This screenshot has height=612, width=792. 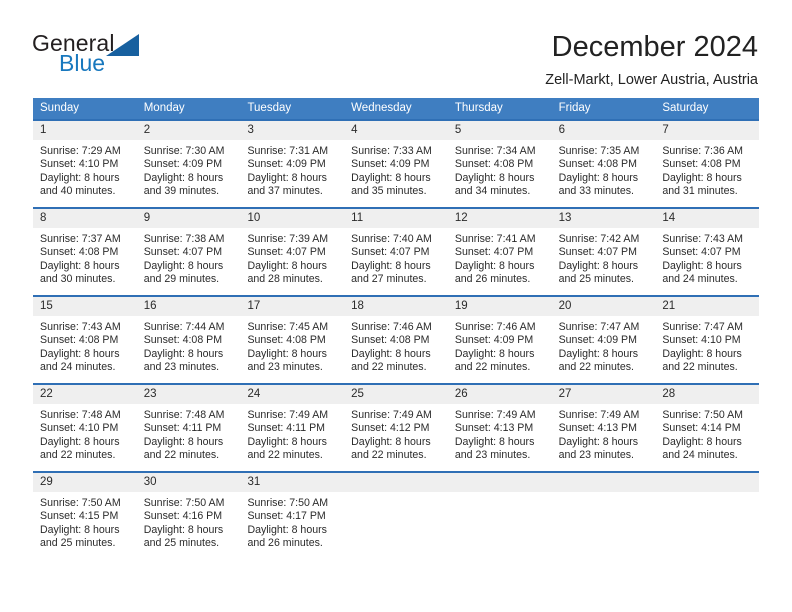 I want to click on daylight-text-line2: and 23 minutes., so click(x=181, y=367).